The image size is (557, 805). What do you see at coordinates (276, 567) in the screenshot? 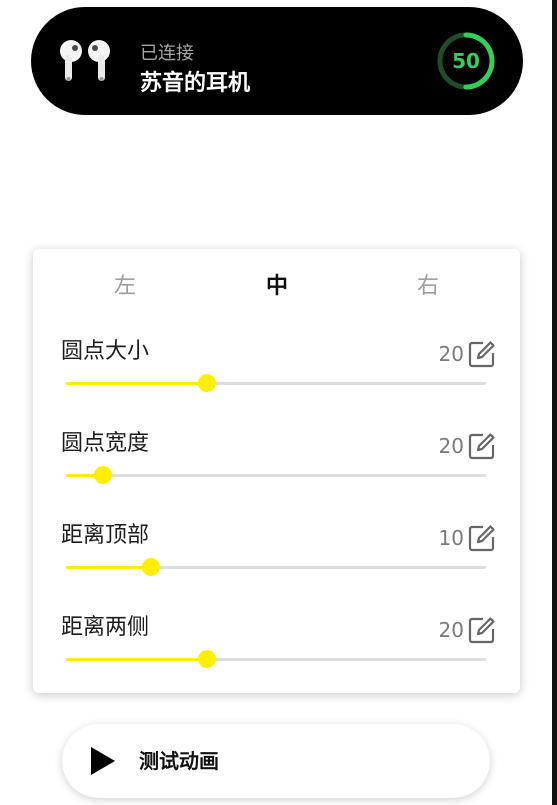
I see `slider-distance-top` at bounding box center [276, 567].